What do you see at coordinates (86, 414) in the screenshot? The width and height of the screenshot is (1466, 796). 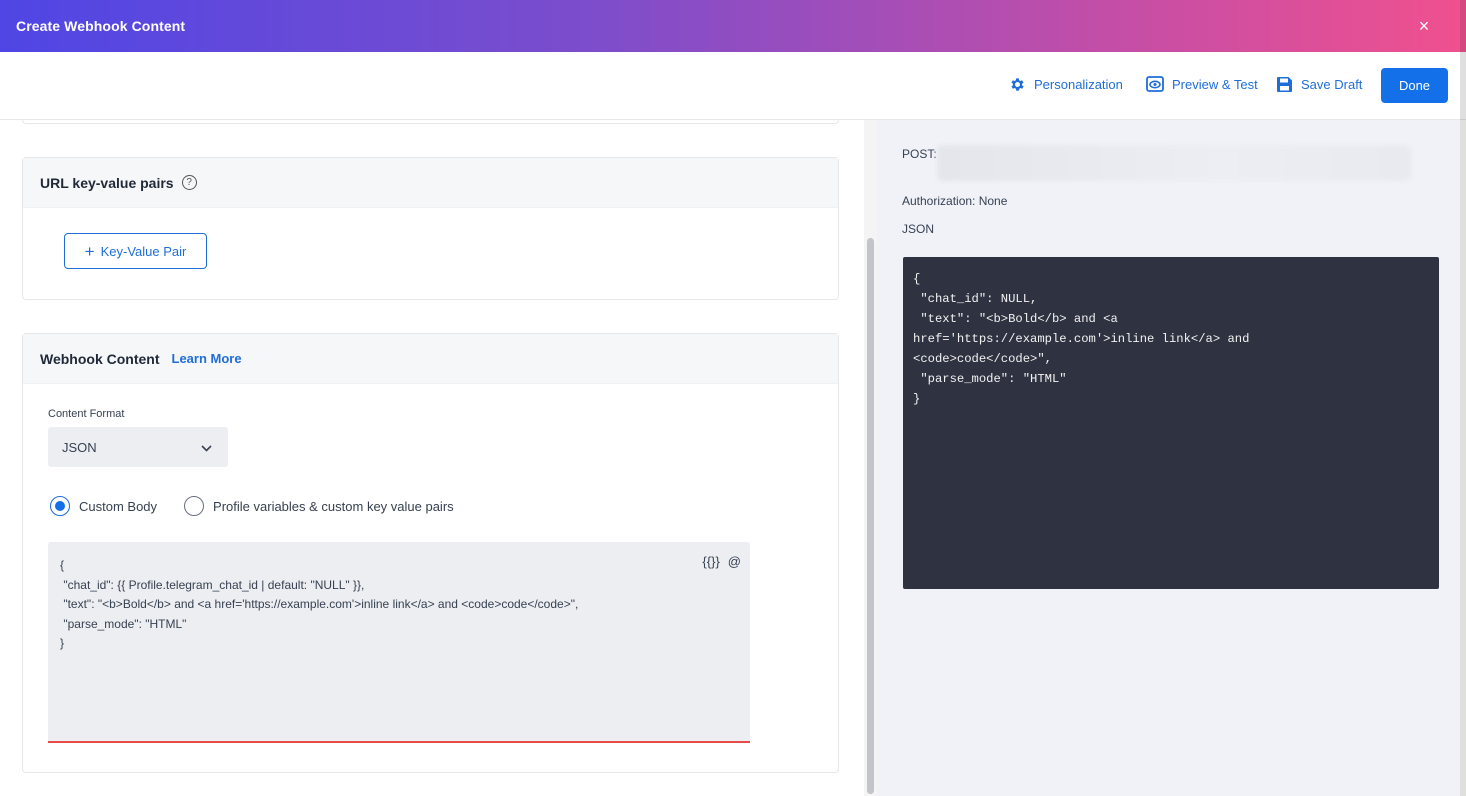 I see `content-format-label: Content Format` at bounding box center [86, 414].